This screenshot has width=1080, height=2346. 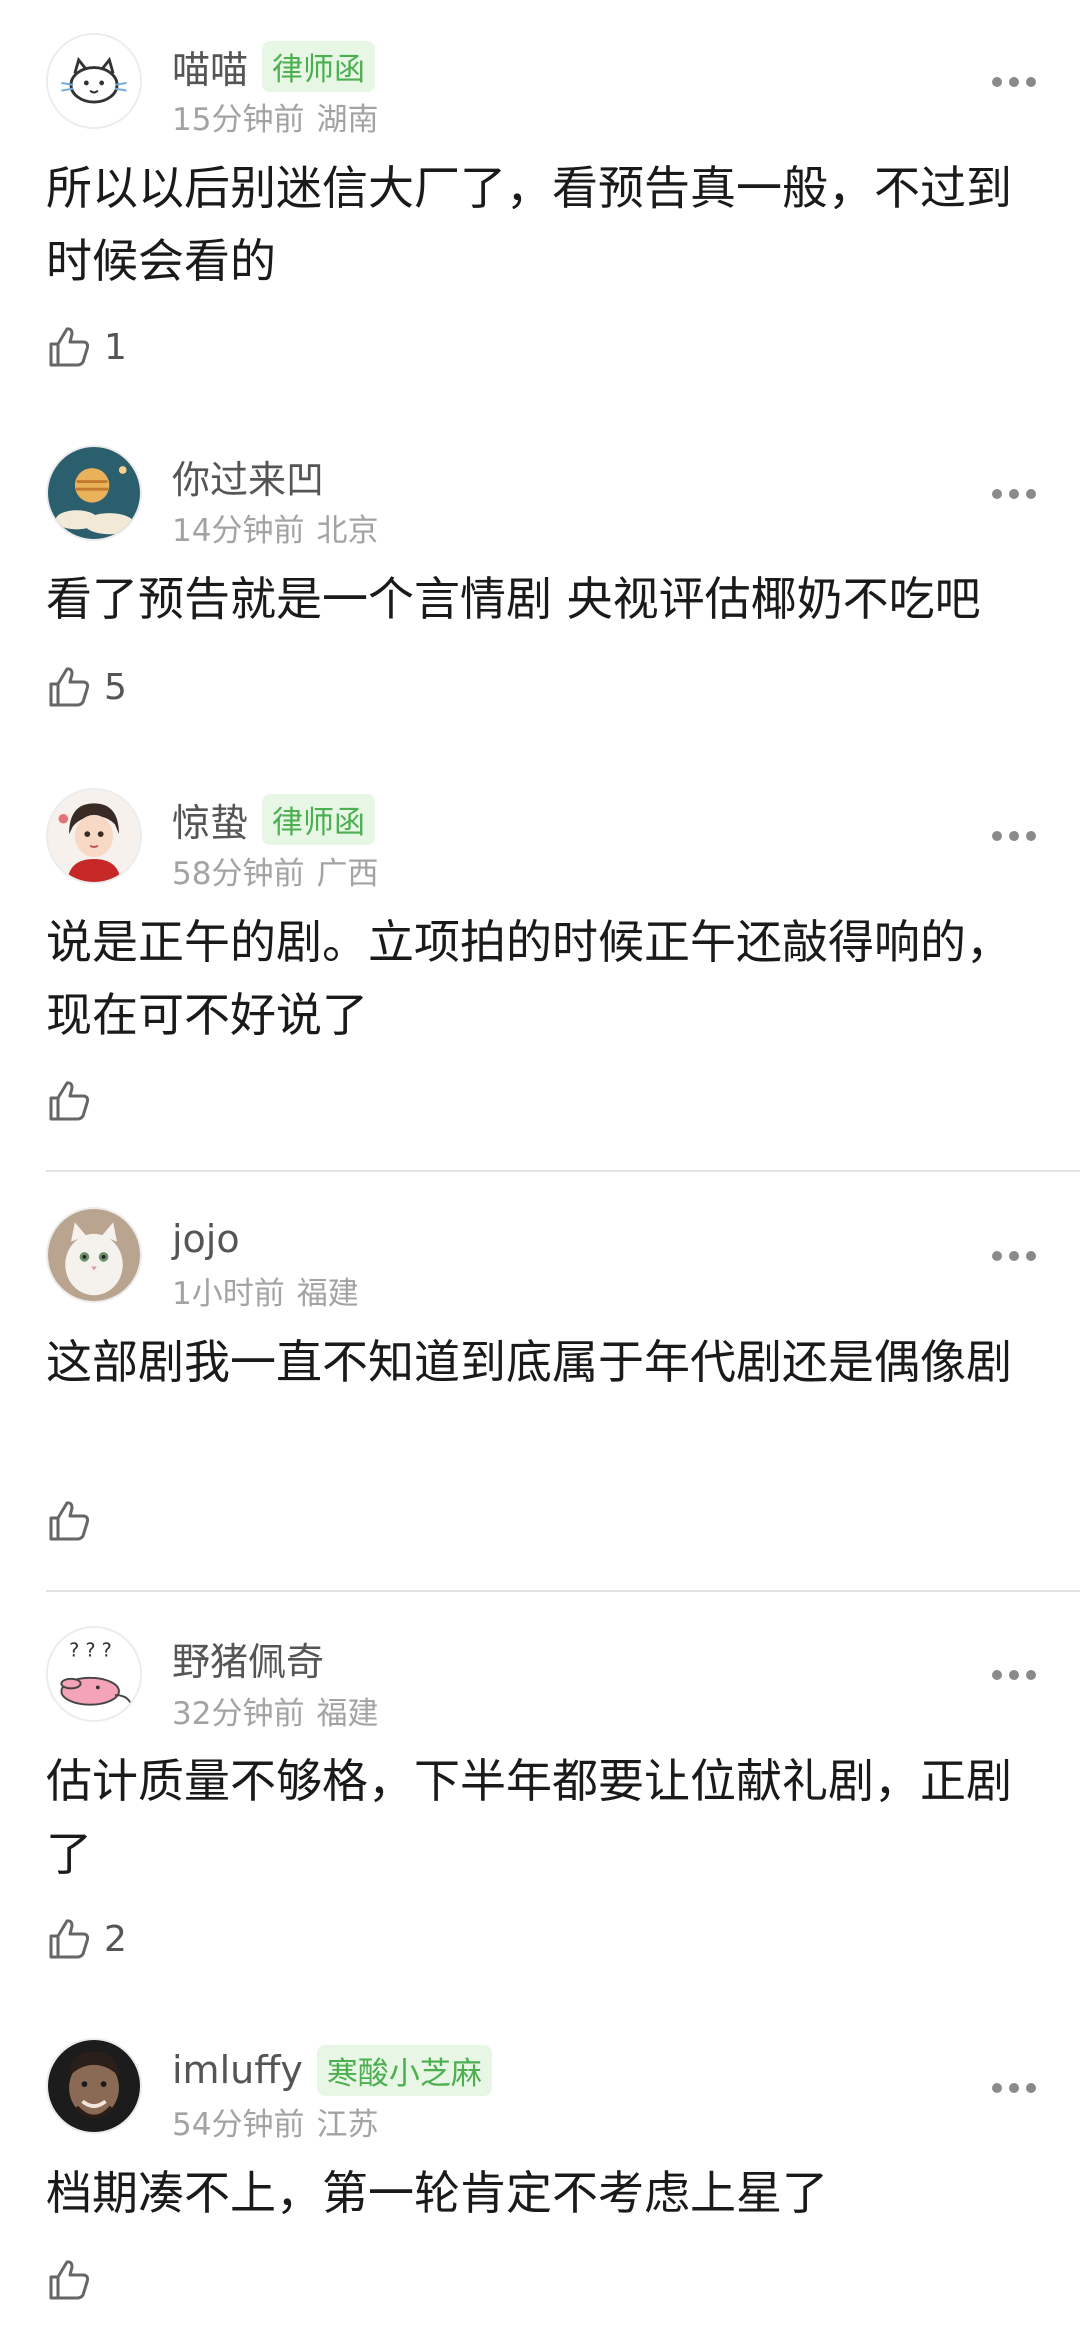 What do you see at coordinates (238, 531) in the screenshot?
I see `comment-time: 14分钟前` at bounding box center [238, 531].